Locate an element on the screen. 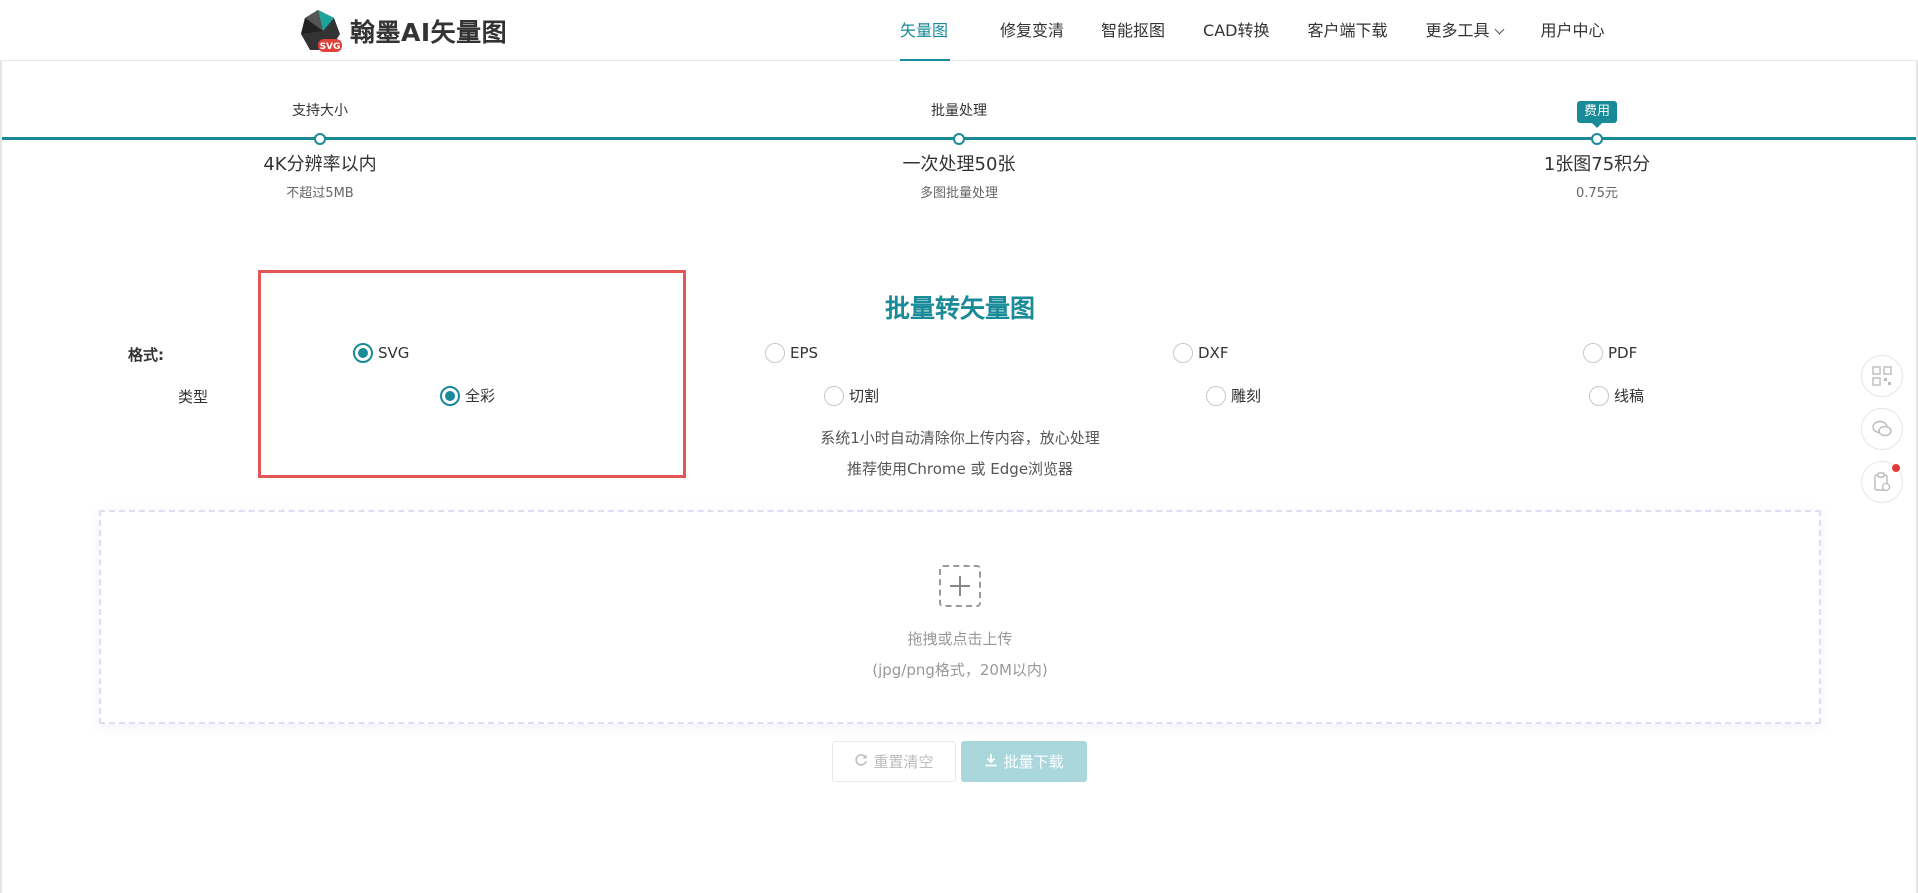 The height and width of the screenshot is (893, 1918). reset-button: 重置清空 is located at coordinates (894, 761).